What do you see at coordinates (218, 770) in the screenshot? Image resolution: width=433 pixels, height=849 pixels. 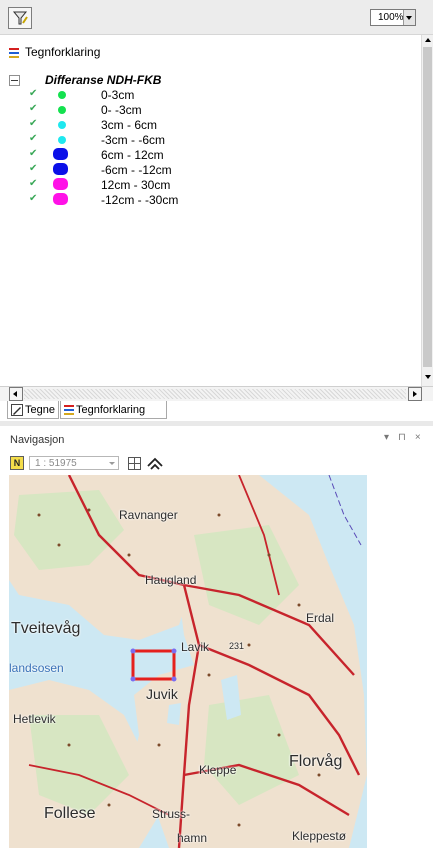 I see `map-label-kleppe: Kleppe` at bounding box center [218, 770].